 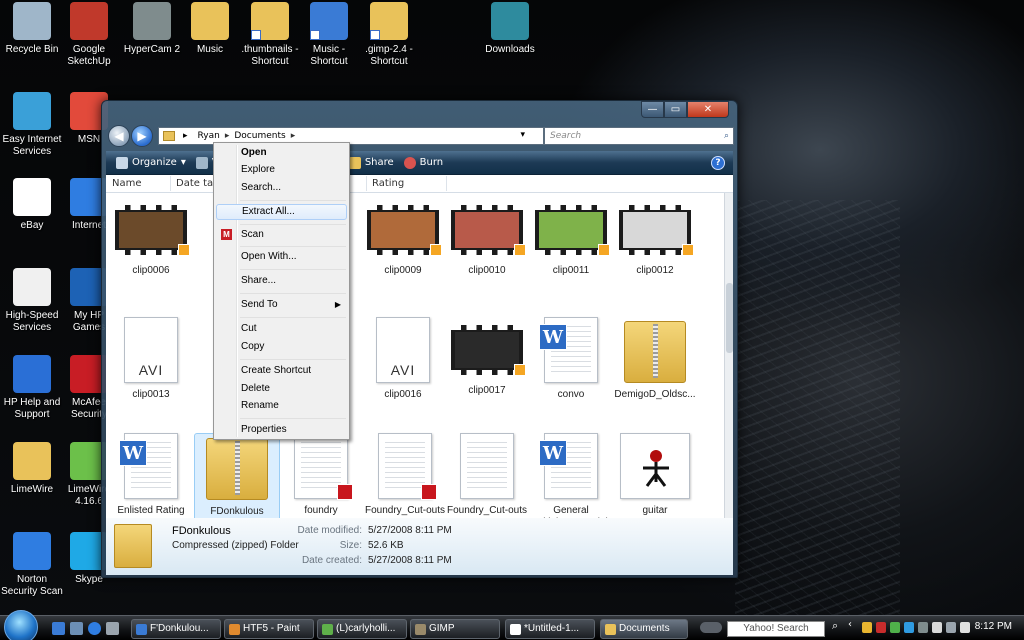 What do you see at coordinates (32, 49) in the screenshot?
I see `desktop-icon-label: Recycle Bin` at bounding box center [32, 49].